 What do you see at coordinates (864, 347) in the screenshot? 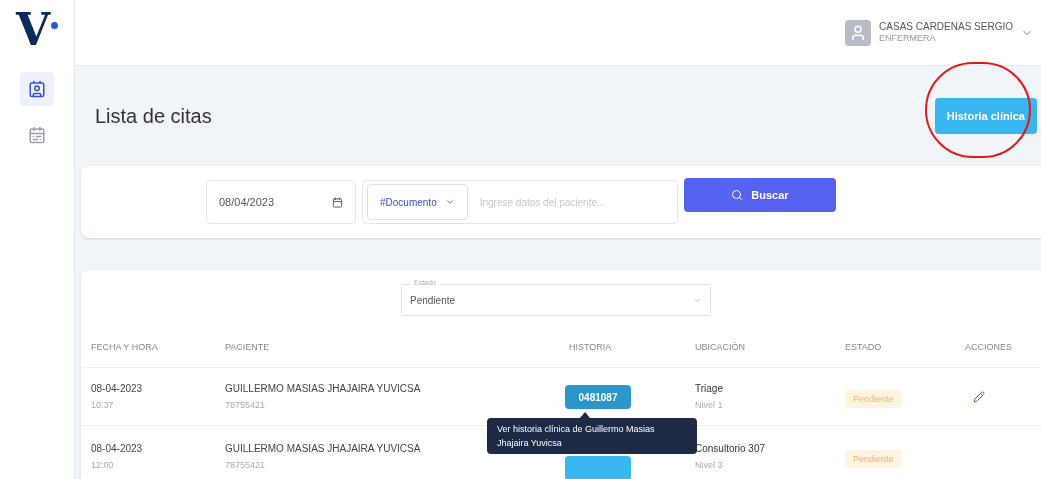
I see `column-header: ESTADO` at bounding box center [864, 347].